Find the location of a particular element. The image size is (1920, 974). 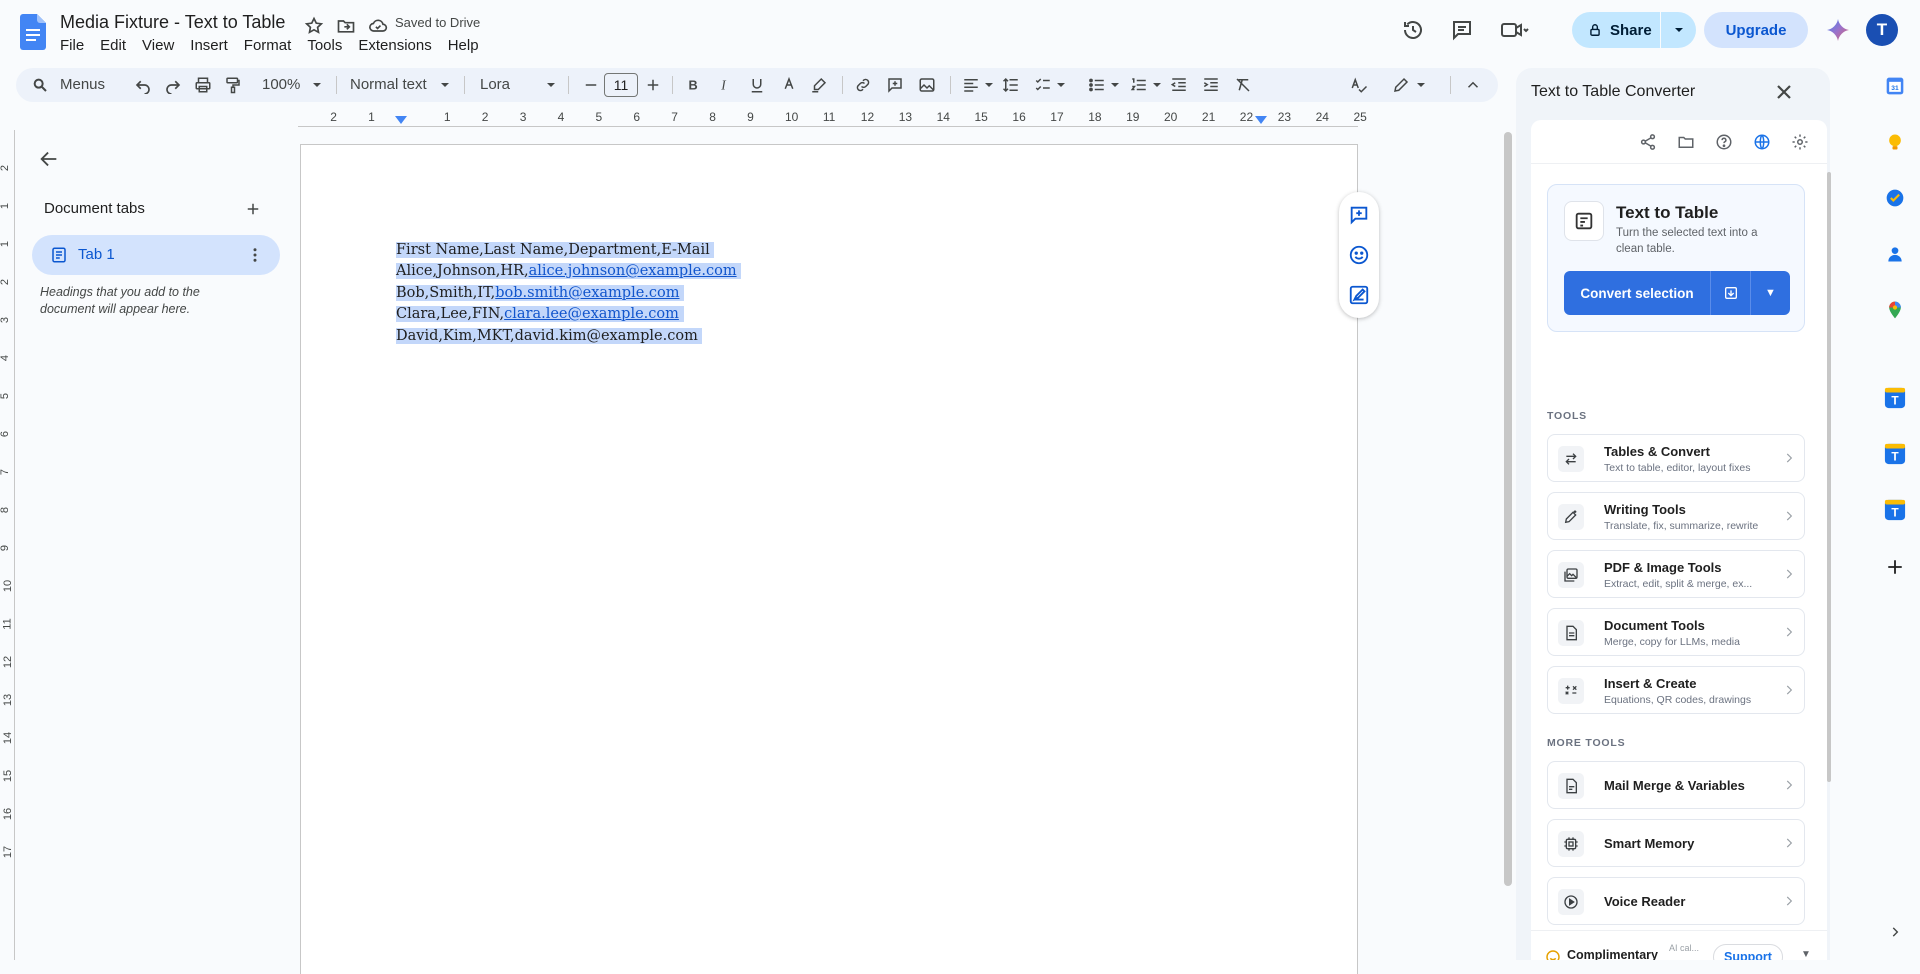

expand-panel-chevron-icon is located at coordinates (1895, 932).